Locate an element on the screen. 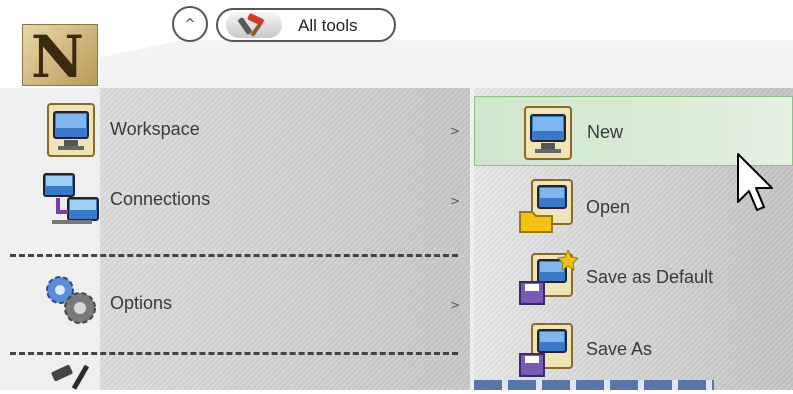 This screenshot has height=394, width=793. menu-item-label: Workspace is located at coordinates (155, 129).